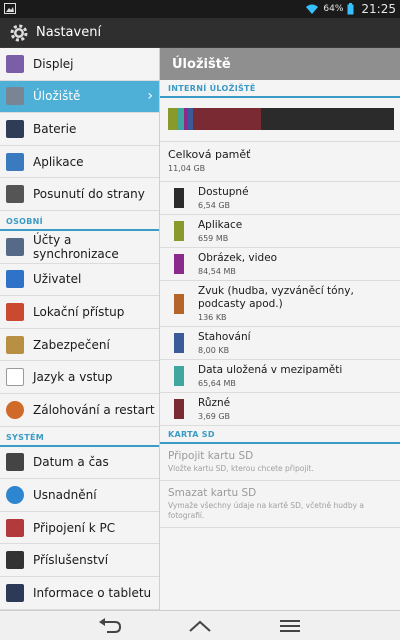 Image resolution: width=400 pixels, height=640 pixels. I want to click on category-size: 84,54 MB, so click(217, 271).